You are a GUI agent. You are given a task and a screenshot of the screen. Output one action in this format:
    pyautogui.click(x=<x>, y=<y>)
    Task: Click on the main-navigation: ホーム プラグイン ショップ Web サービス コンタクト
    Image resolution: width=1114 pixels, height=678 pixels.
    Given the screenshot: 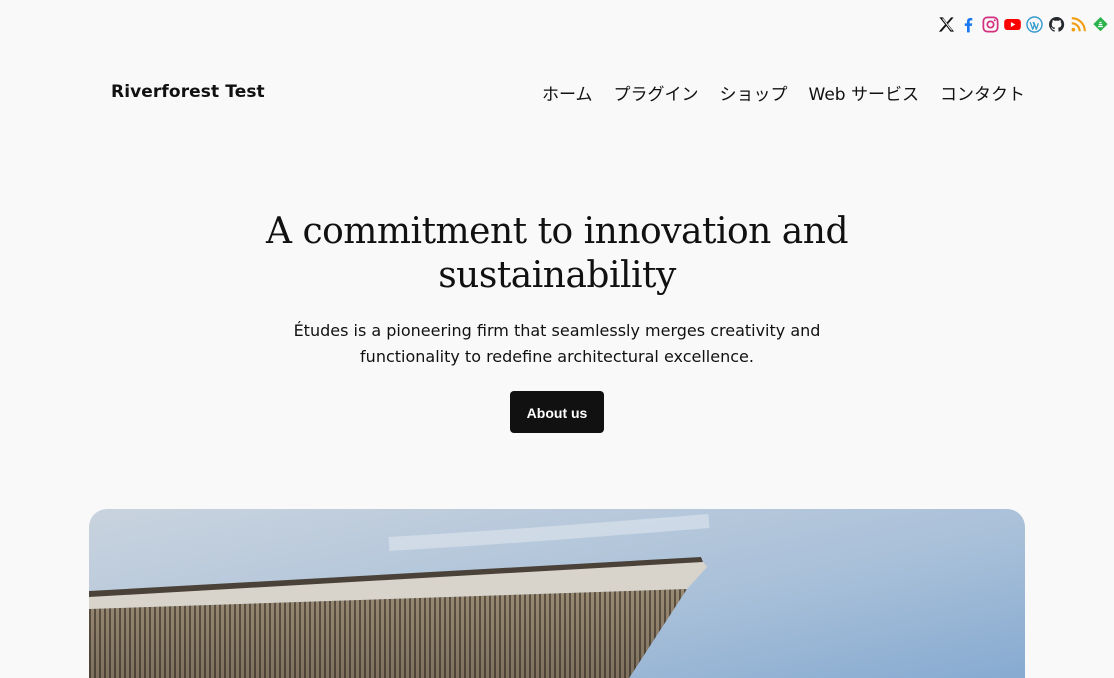 What is the action you would take?
    pyautogui.click(x=783, y=92)
    